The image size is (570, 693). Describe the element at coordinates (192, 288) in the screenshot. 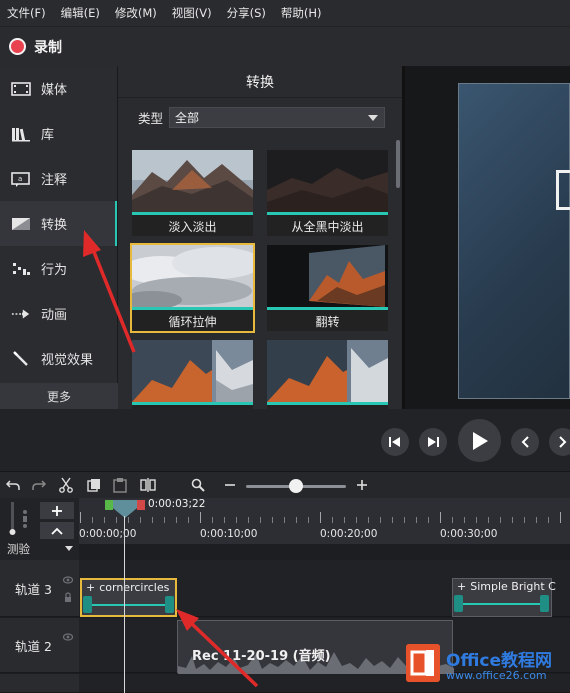

I see `transition-item-cycle-stretch: 循环拉伸` at that location.